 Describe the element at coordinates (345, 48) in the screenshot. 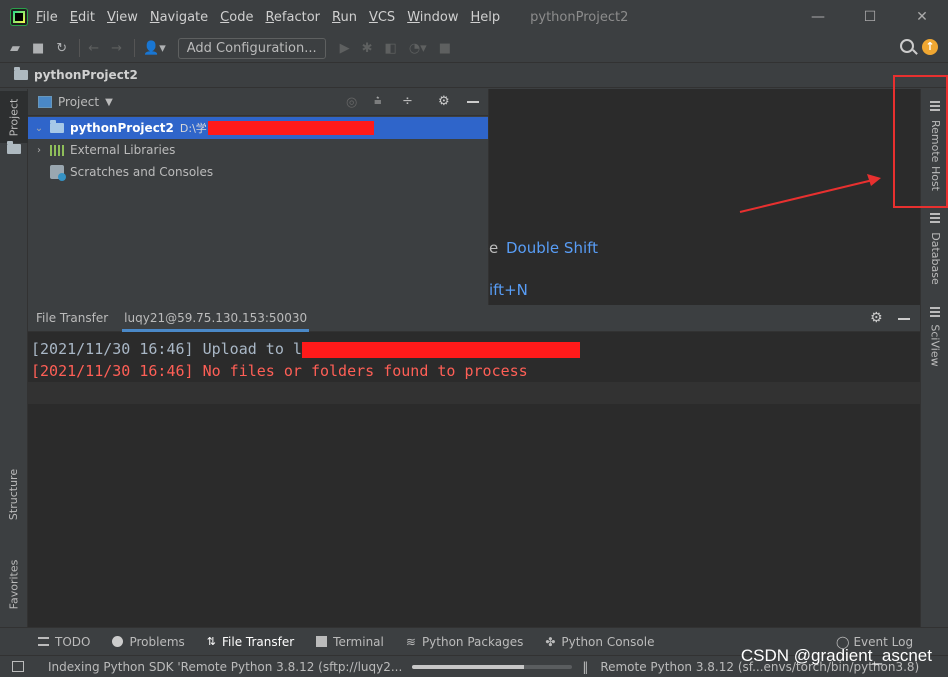

I see `run-icon: ▶` at that location.